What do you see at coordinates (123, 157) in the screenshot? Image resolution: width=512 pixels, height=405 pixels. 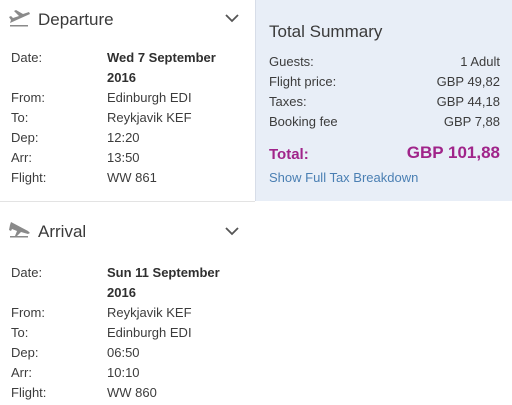 I see `detail-value: 13:50` at bounding box center [123, 157].